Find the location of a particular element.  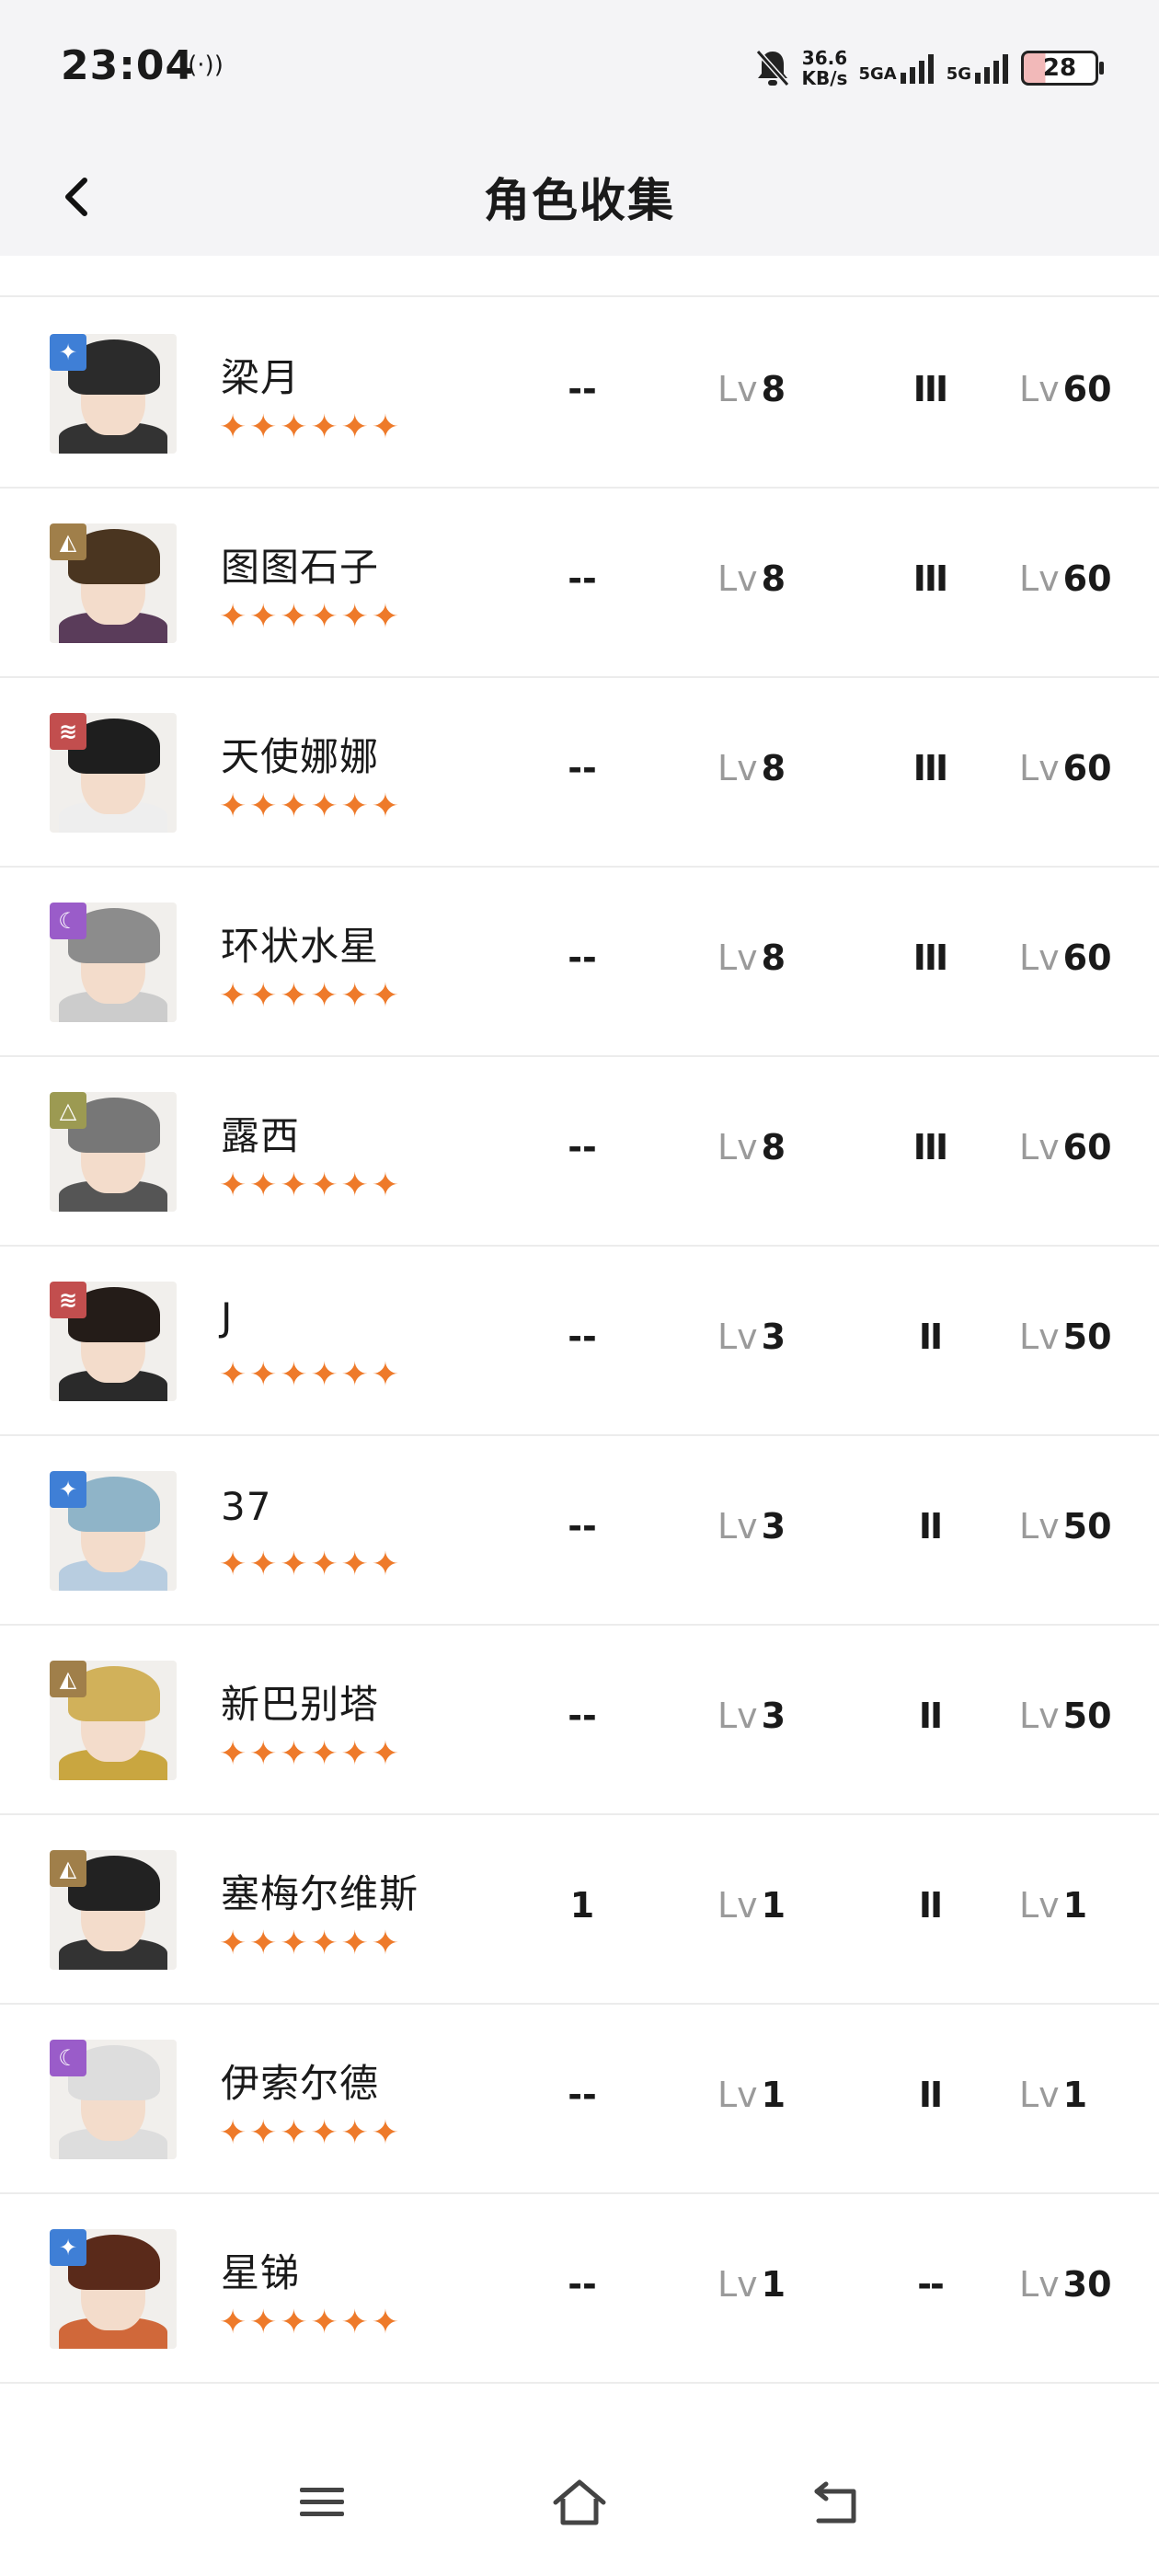

home-button is located at coordinates (579, 2502).